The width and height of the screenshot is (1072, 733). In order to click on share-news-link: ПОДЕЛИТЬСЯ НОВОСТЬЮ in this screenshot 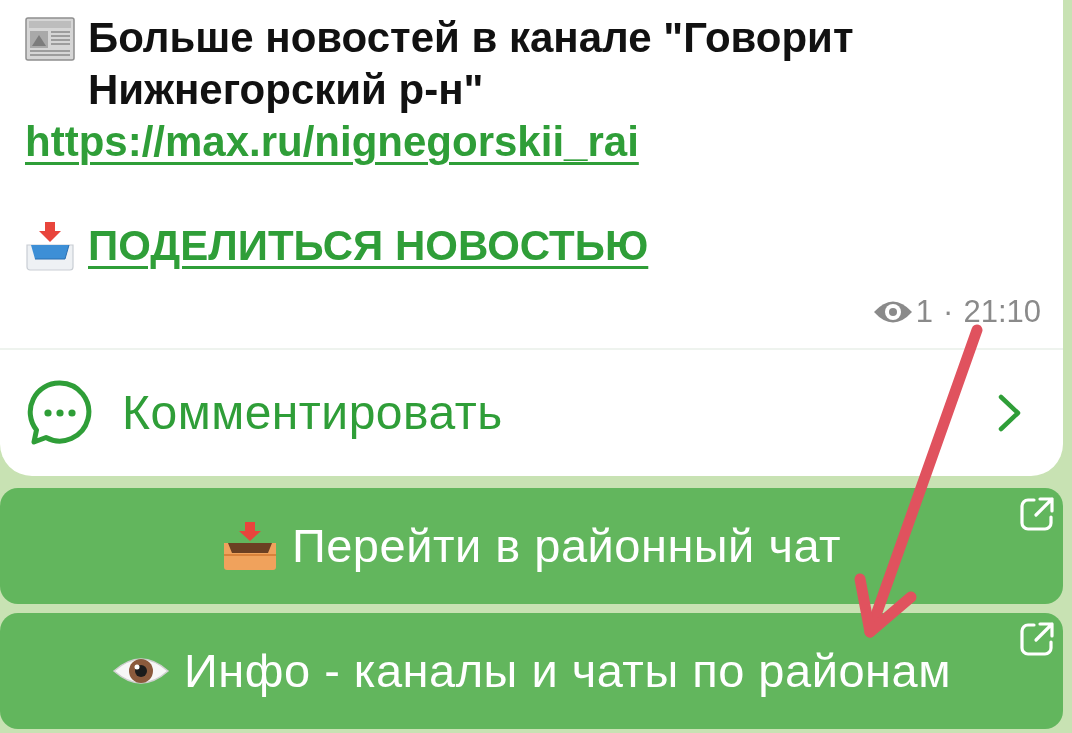, I will do `click(368, 246)`.